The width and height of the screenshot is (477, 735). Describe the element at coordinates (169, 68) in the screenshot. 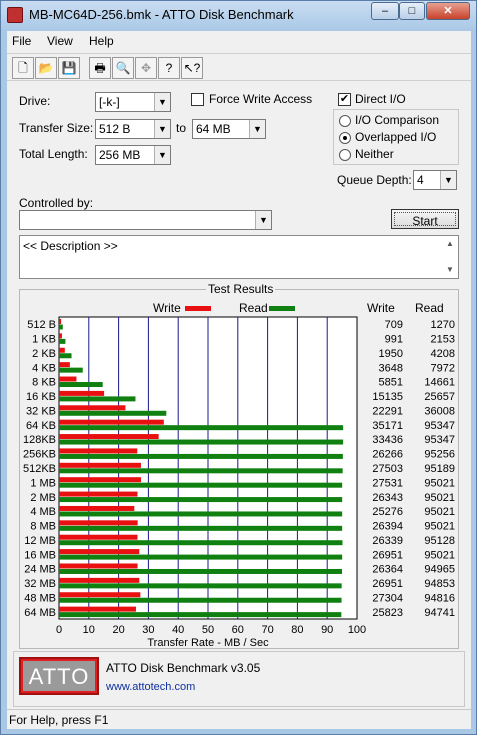

I see `help-icon: ?` at that location.